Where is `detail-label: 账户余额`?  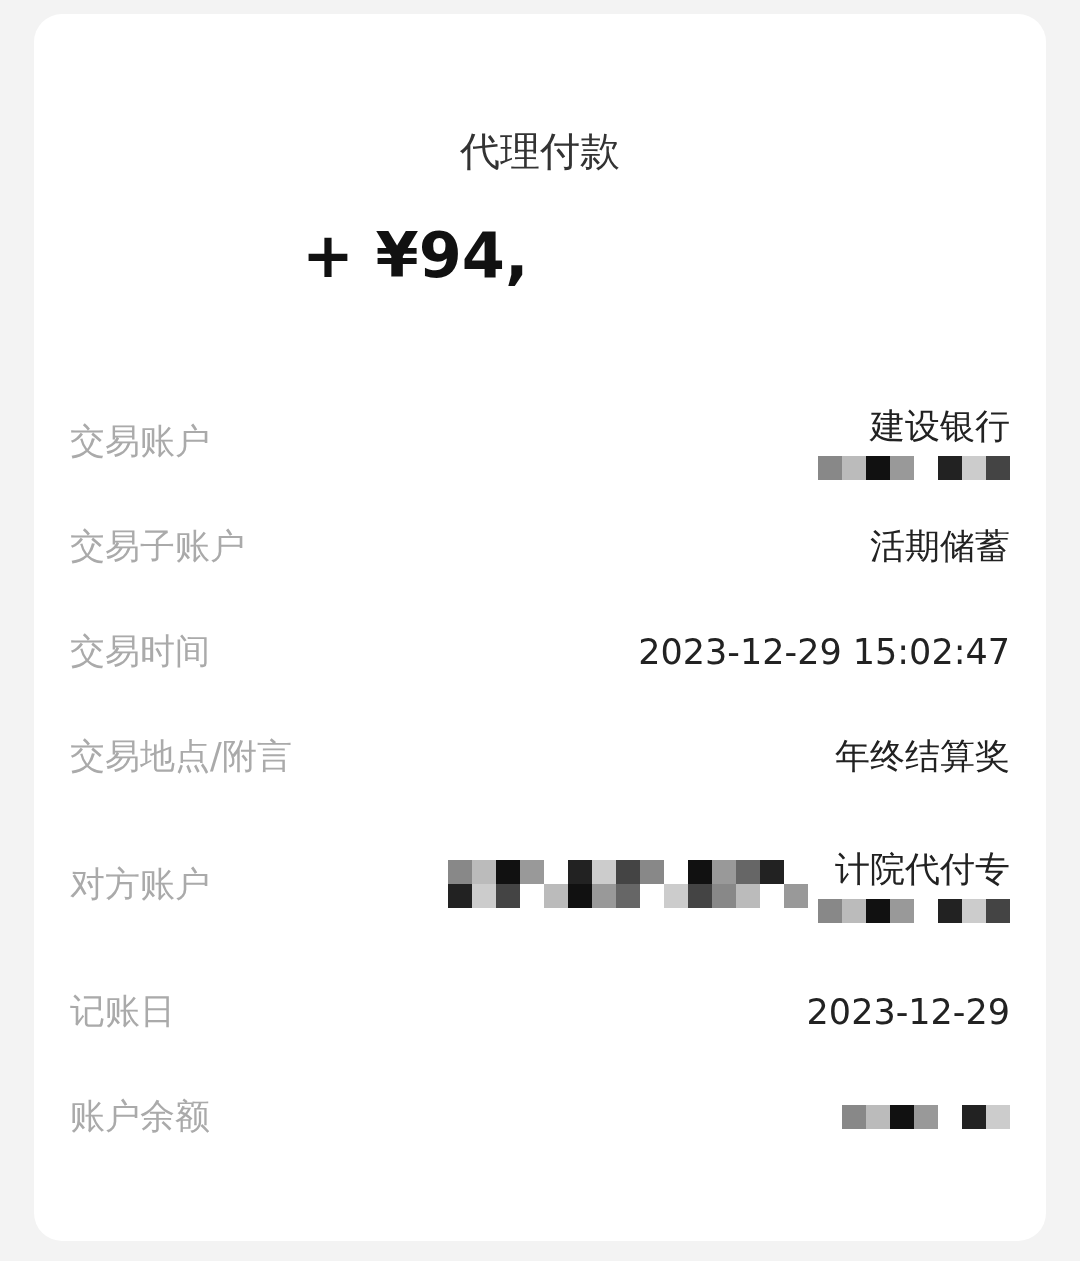 detail-label: 账户余额 is located at coordinates (140, 1116).